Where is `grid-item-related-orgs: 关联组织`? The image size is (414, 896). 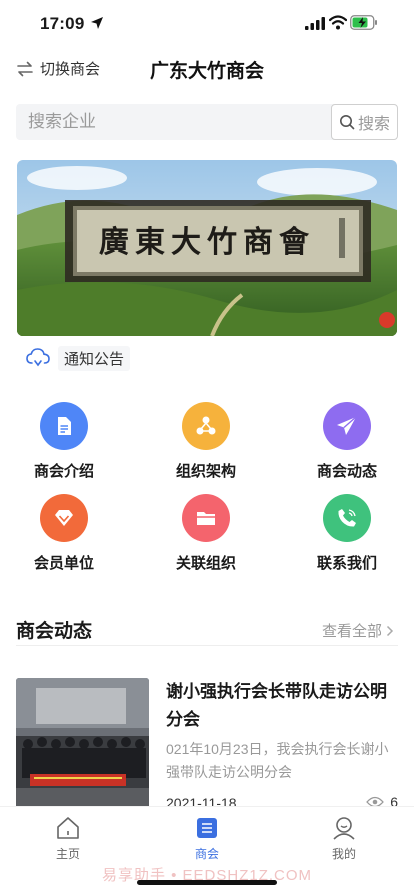
grid-item-related-orgs: 关联组织 is located at coordinates (206, 533).